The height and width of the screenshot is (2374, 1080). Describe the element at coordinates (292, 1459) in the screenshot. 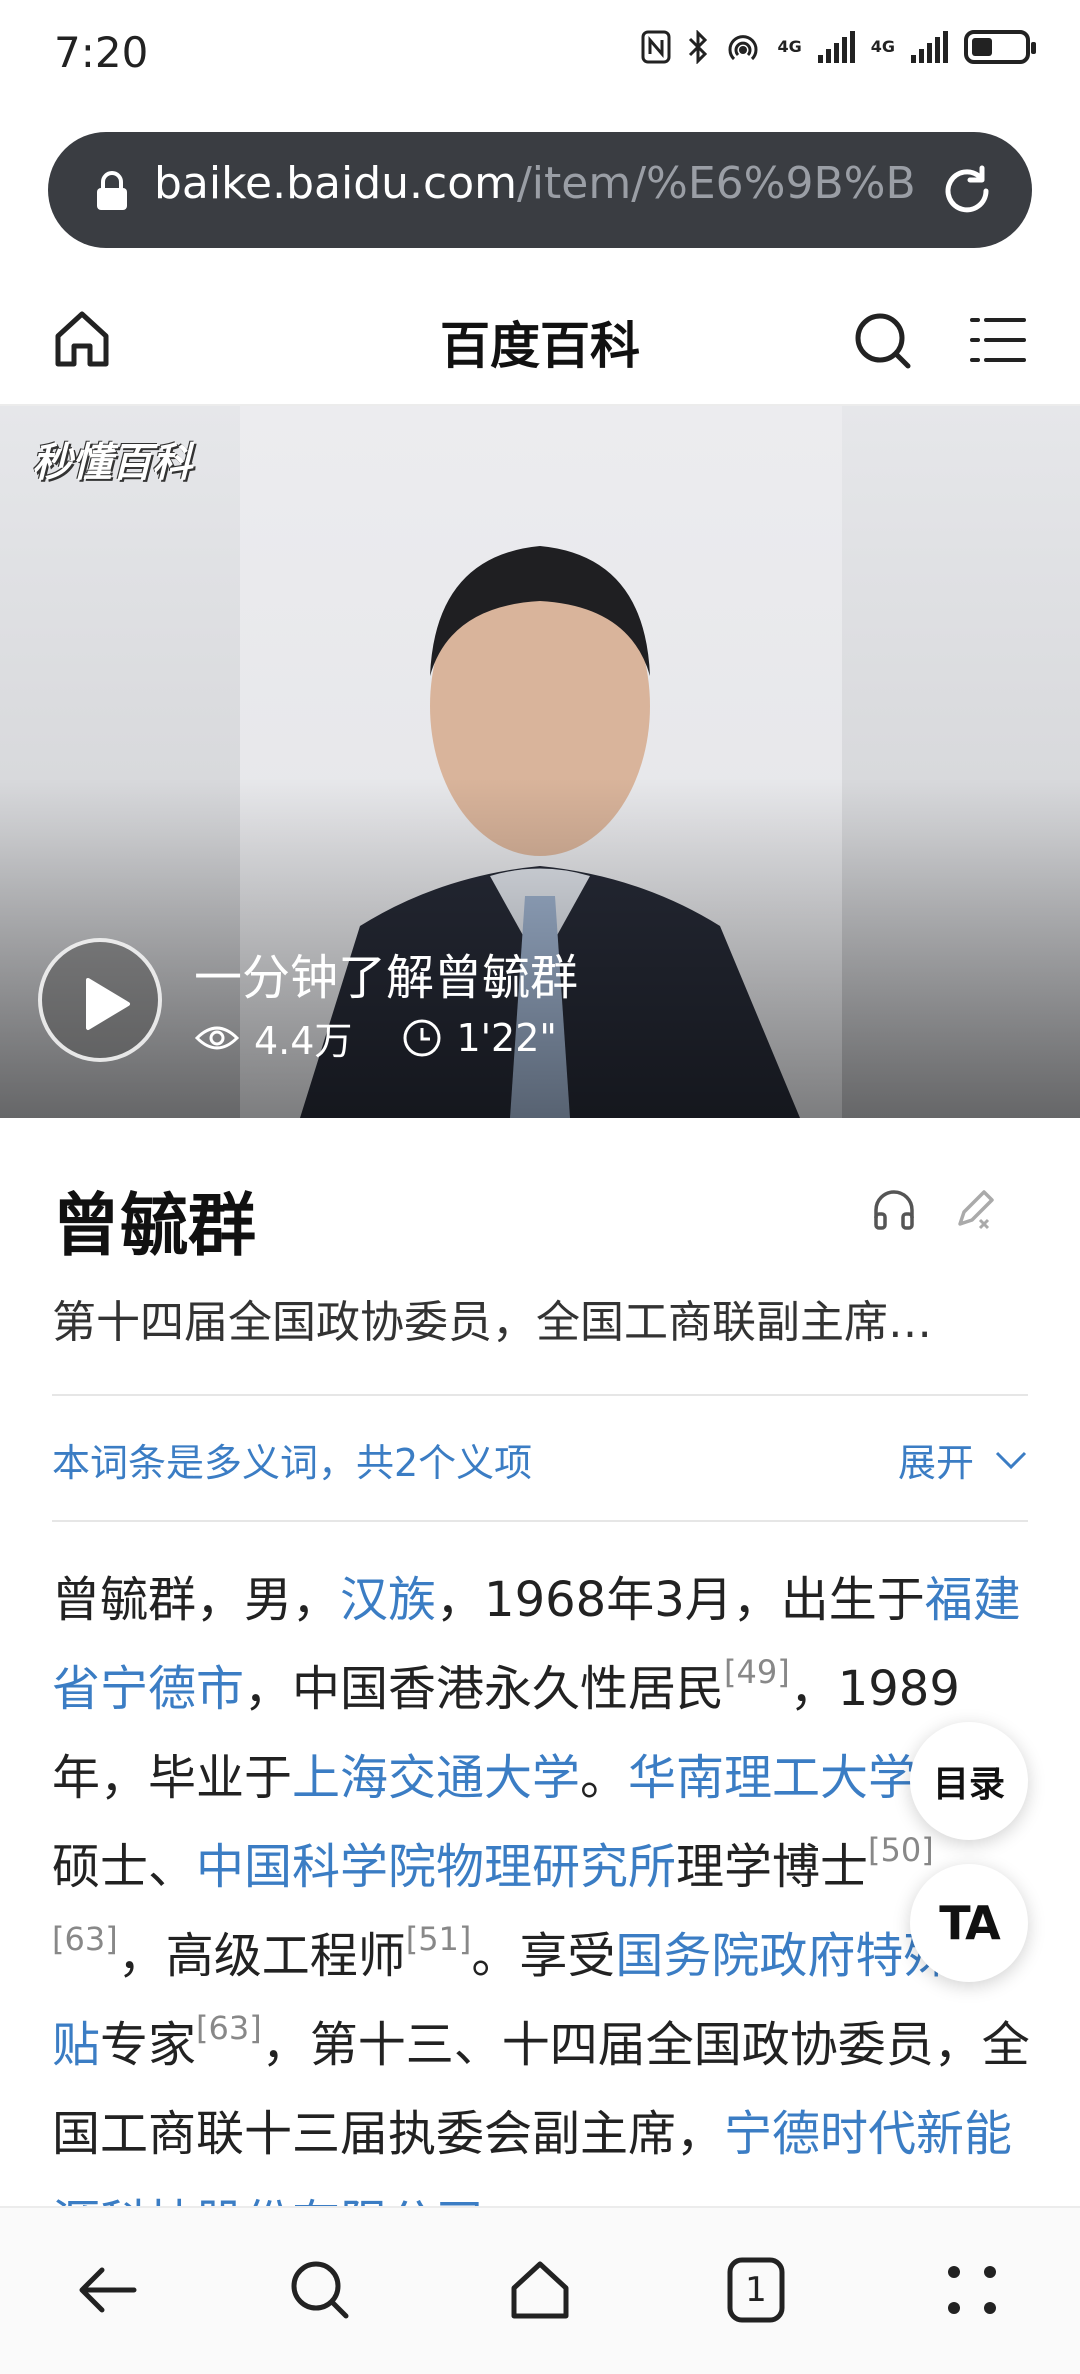

I see `polysemy-notice: 本词条是多义词，共2个义项` at that location.